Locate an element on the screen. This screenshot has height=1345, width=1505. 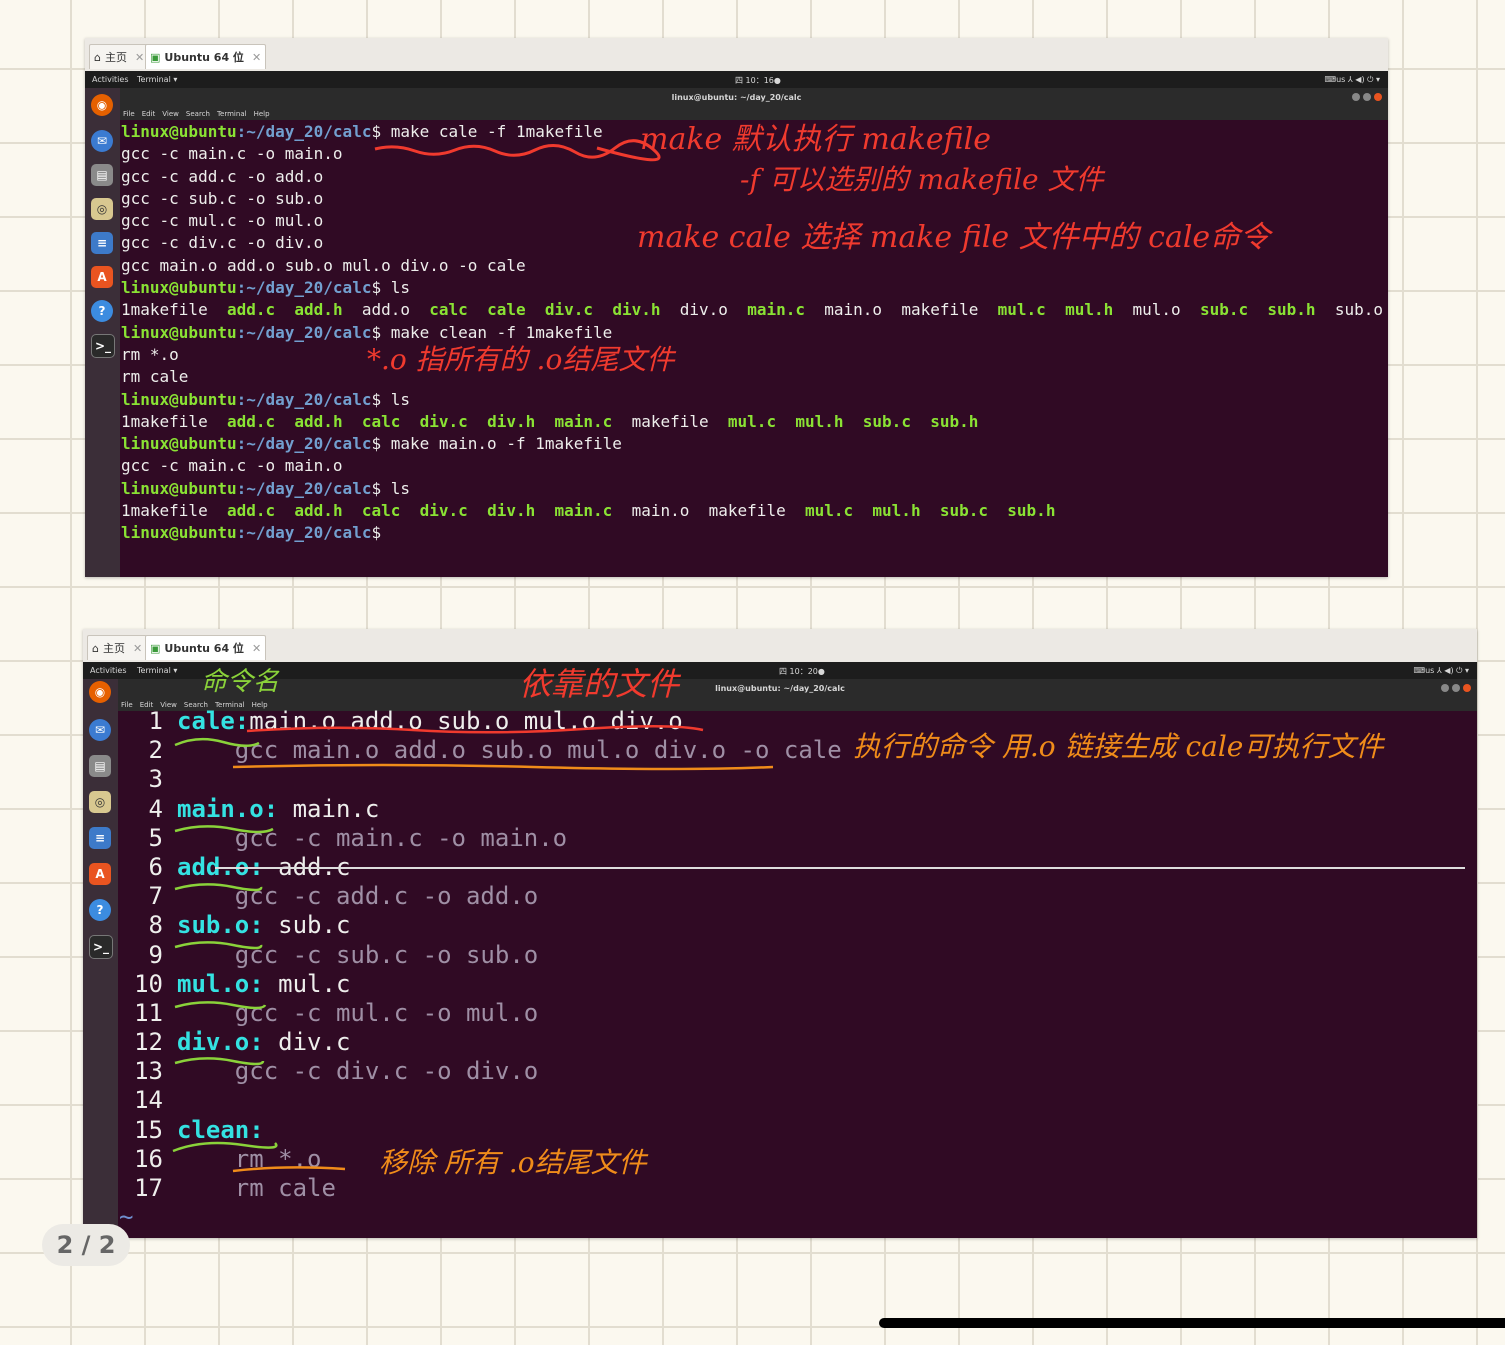
make-target: div.o: is located at coordinates (220, 1042).